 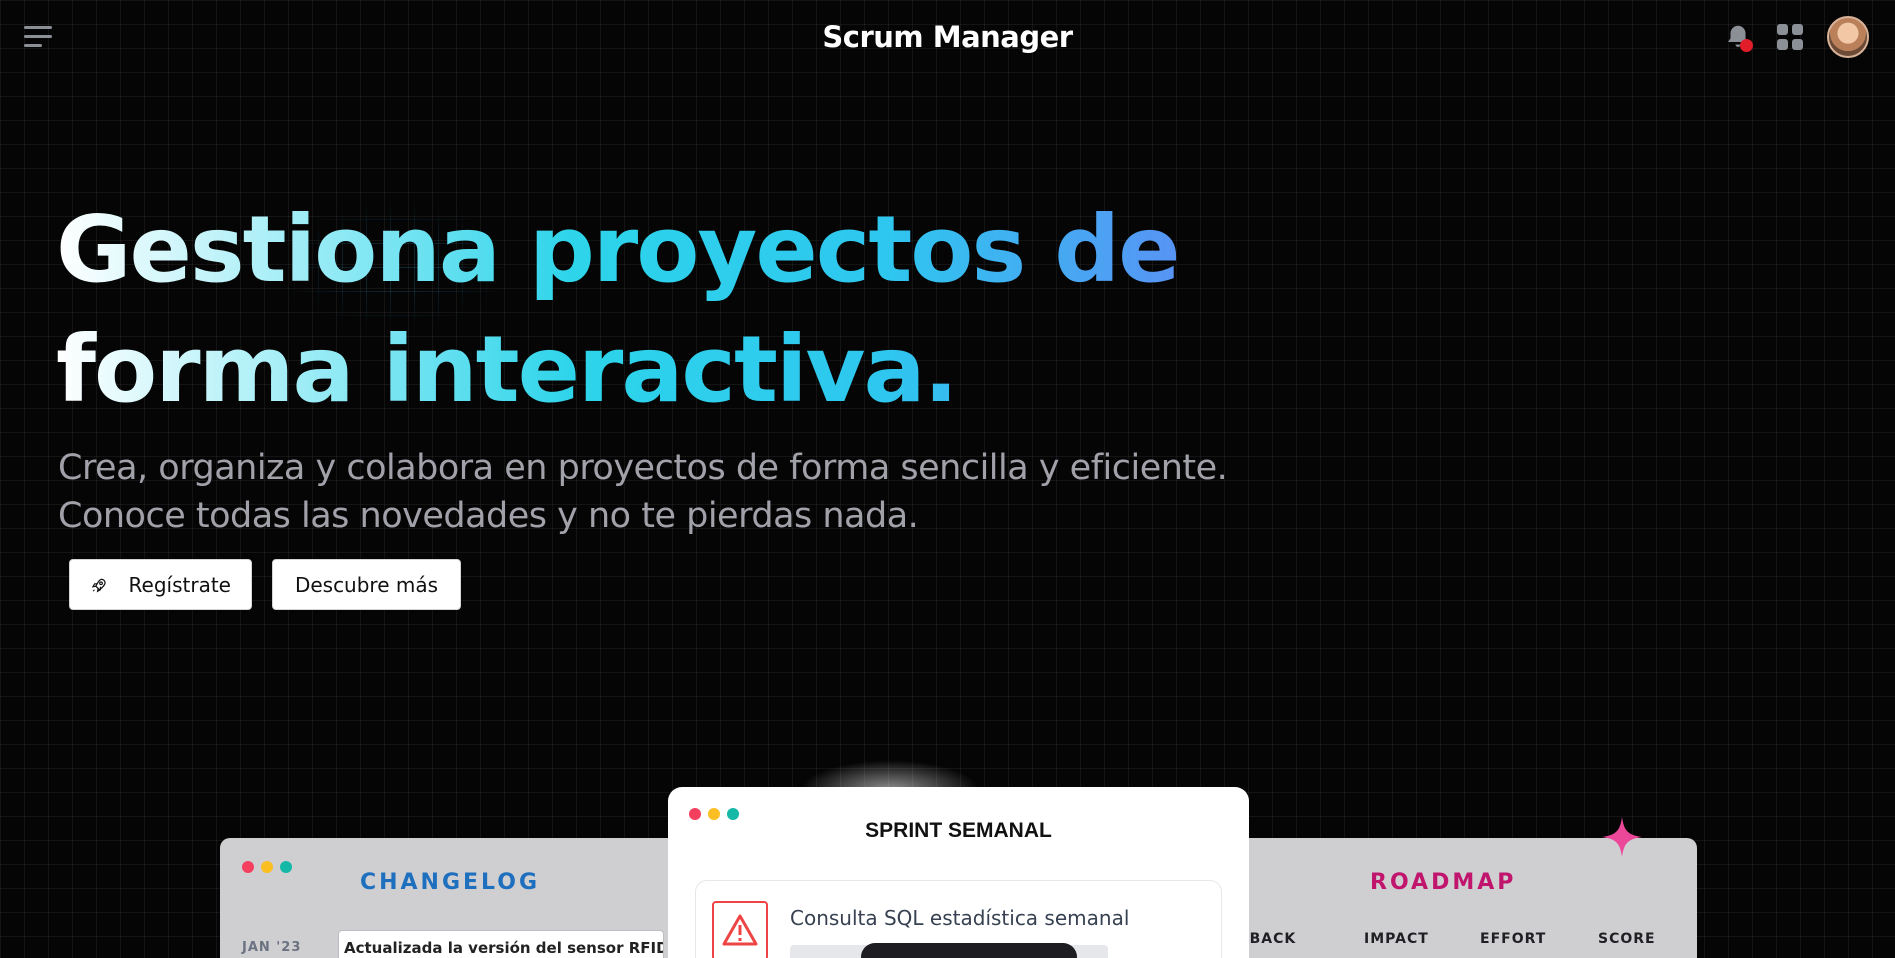 I want to click on top-bar: Scrum Manager, so click(x=947, y=40).